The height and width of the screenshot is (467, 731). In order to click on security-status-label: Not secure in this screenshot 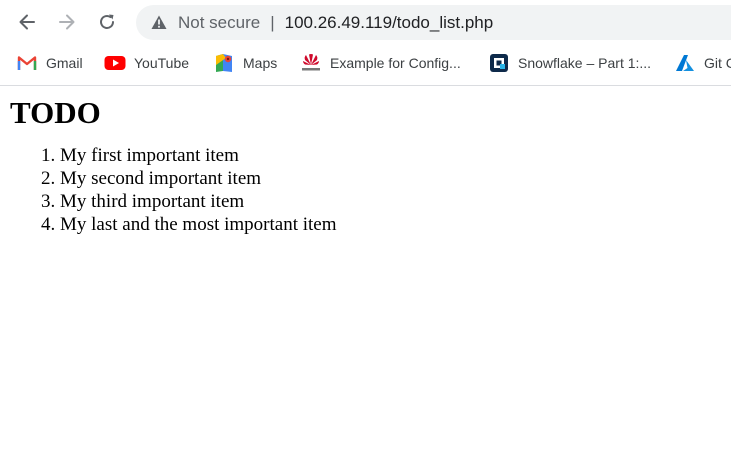, I will do `click(219, 23)`.